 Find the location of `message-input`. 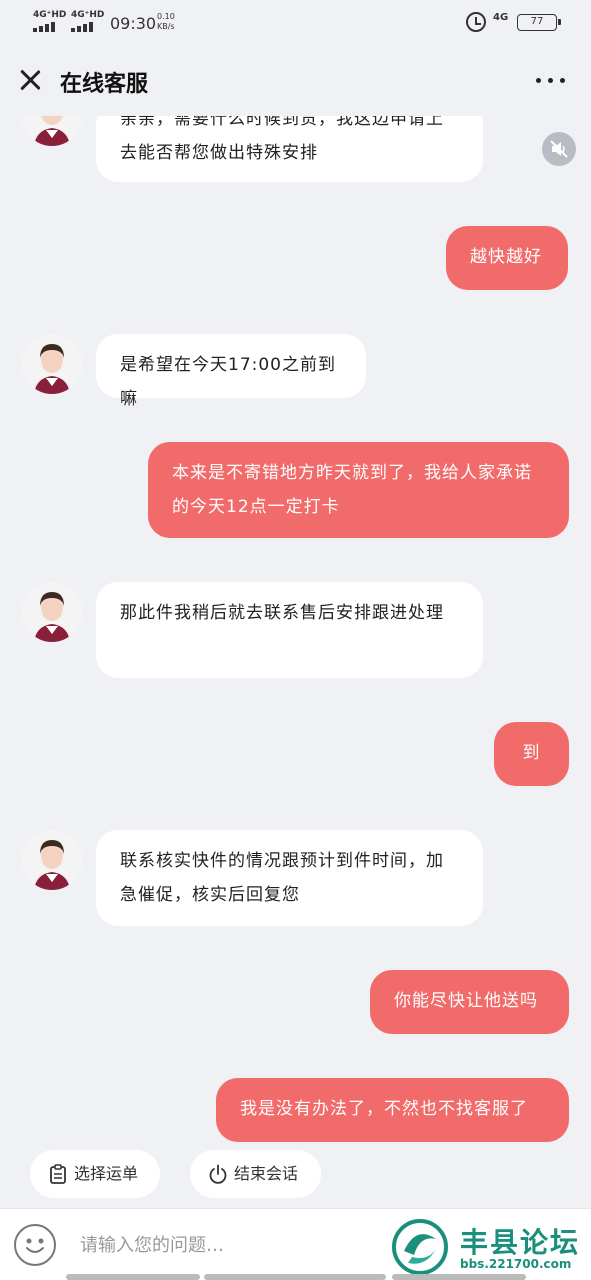

message-input is located at coordinates (230, 1245).